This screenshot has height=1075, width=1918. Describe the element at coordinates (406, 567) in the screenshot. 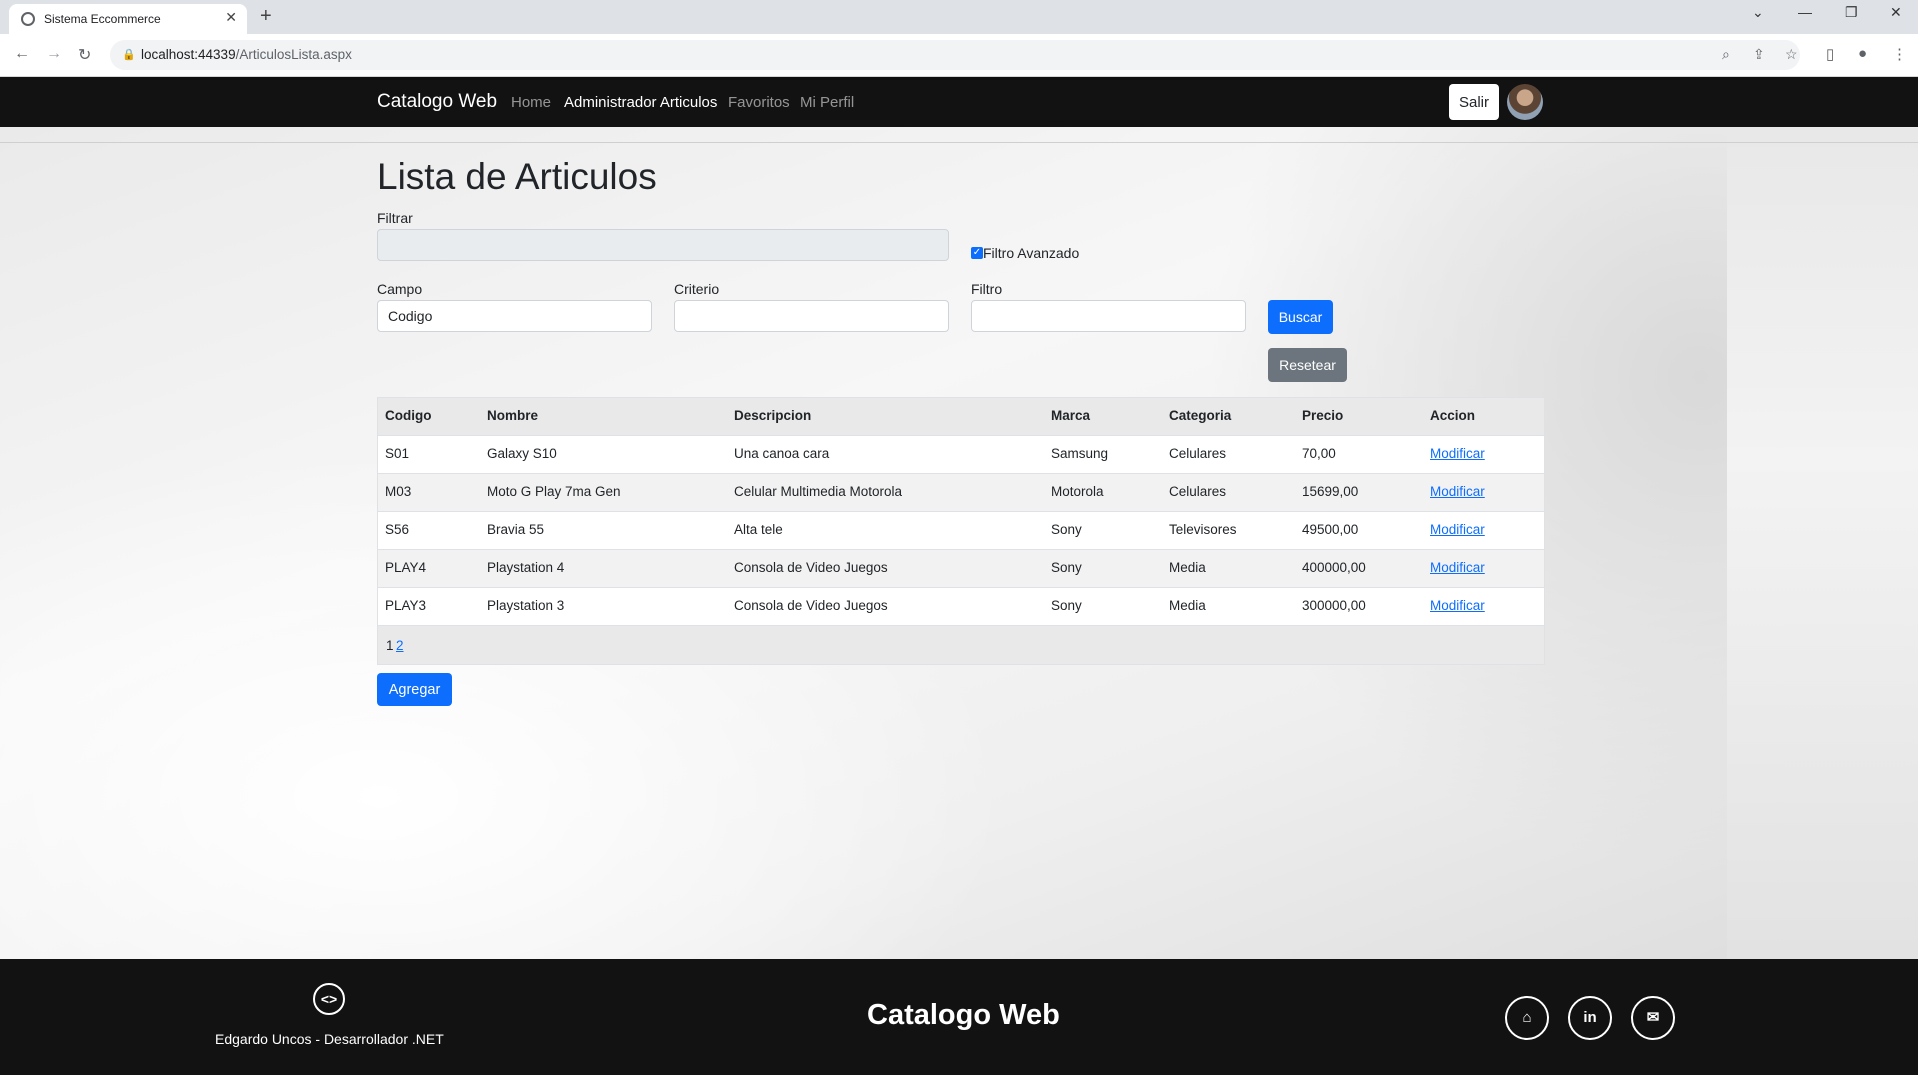

I see `cell-codigo: PLAY4` at that location.